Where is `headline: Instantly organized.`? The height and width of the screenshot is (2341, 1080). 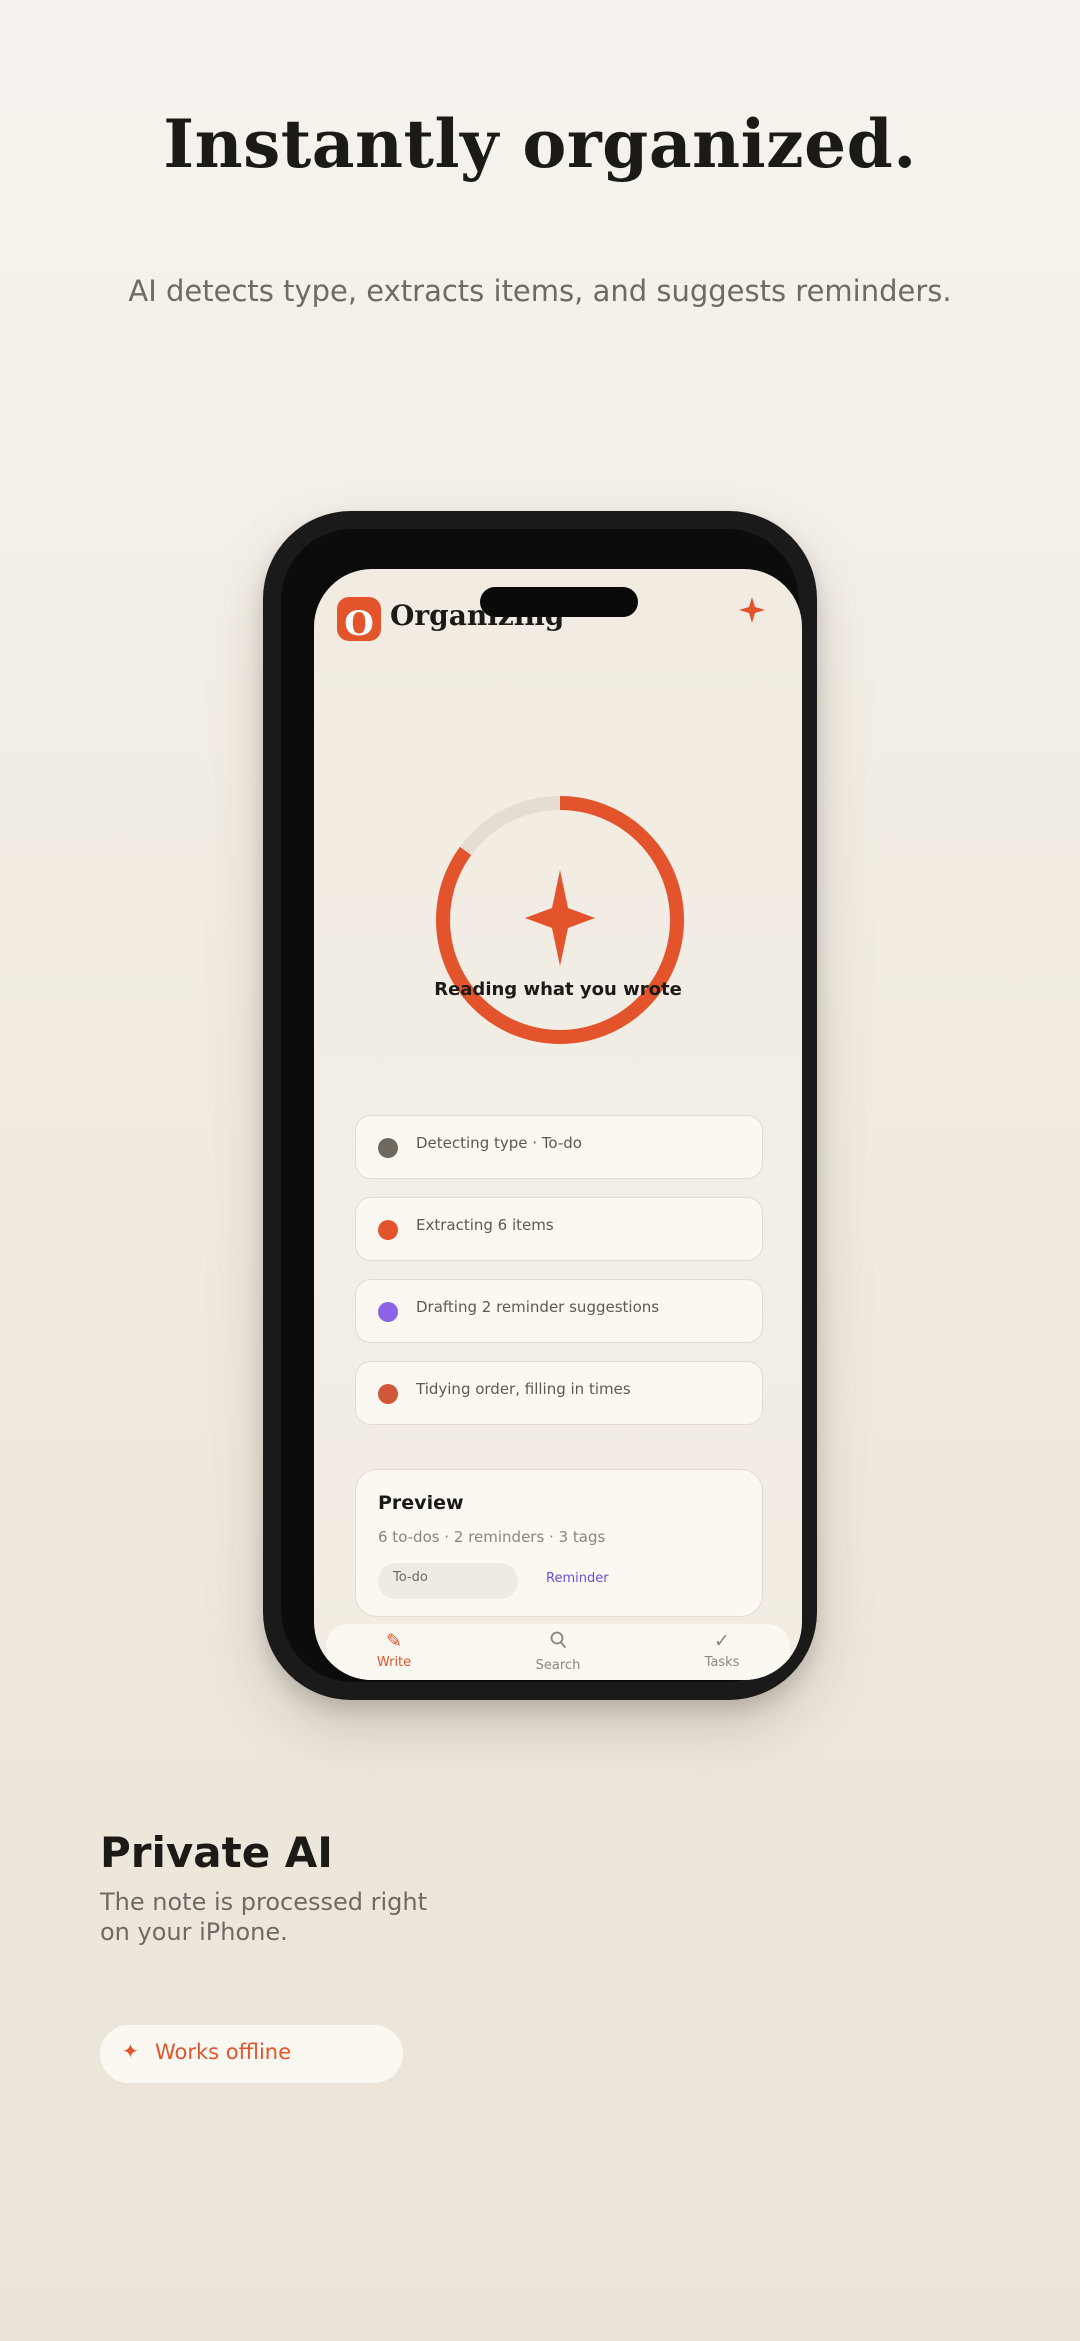 headline: Instantly organized. is located at coordinates (540, 144).